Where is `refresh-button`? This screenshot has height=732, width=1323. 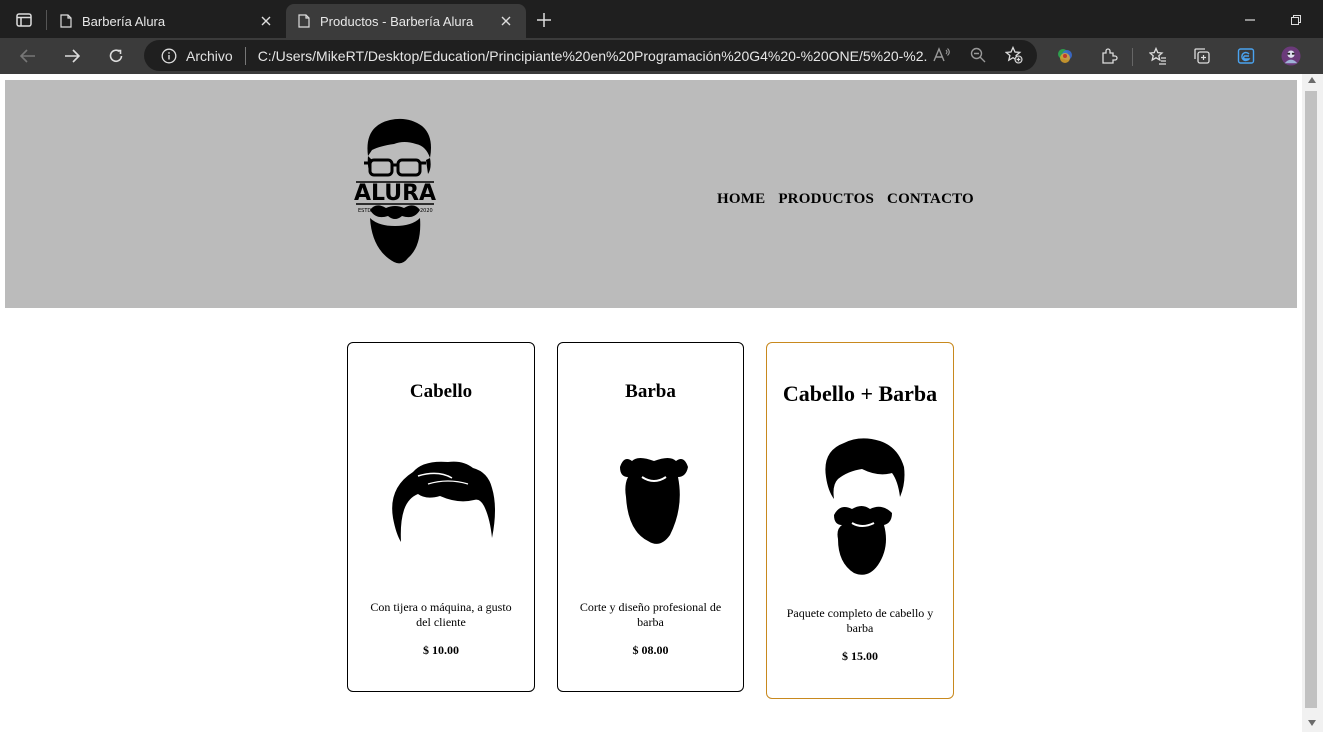
refresh-button is located at coordinates (116, 56).